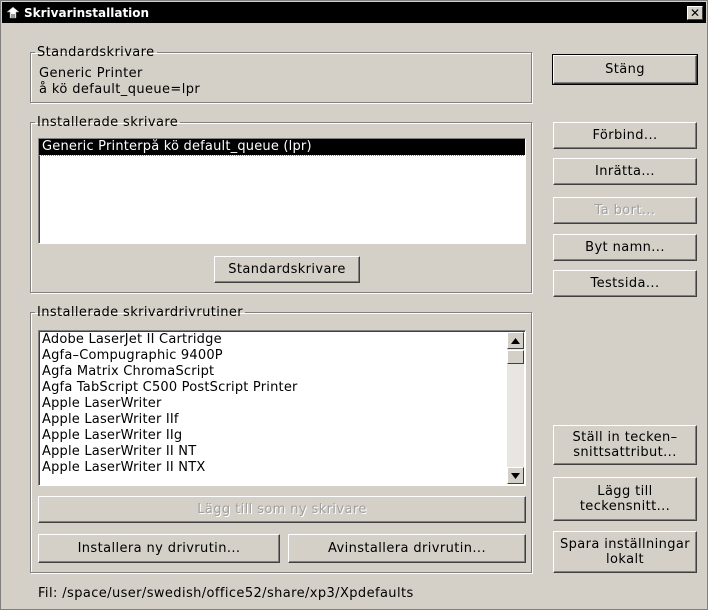 This screenshot has width=708, height=610. I want to click on close-icon: ✕, so click(695, 12).